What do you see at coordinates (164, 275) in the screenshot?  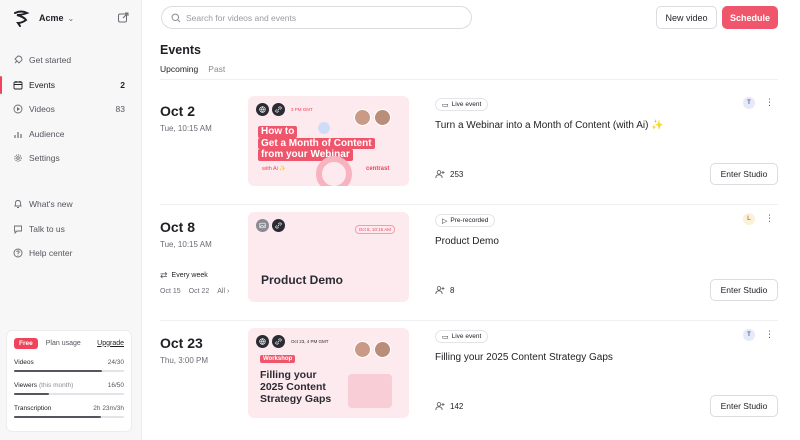 I see `repeat-icon: ⇄` at bounding box center [164, 275].